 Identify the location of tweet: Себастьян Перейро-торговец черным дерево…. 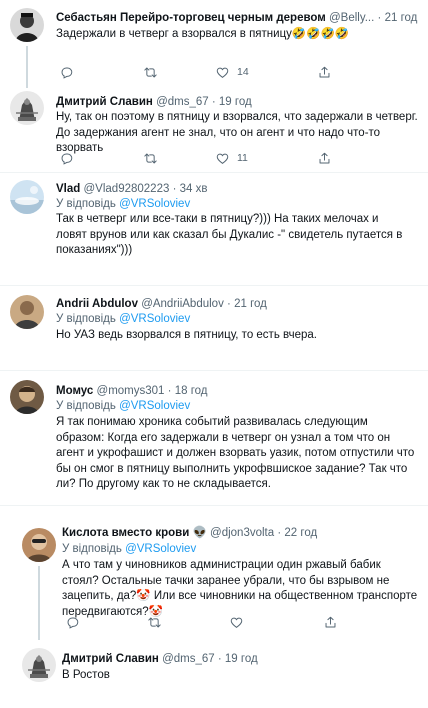
(214, 44).